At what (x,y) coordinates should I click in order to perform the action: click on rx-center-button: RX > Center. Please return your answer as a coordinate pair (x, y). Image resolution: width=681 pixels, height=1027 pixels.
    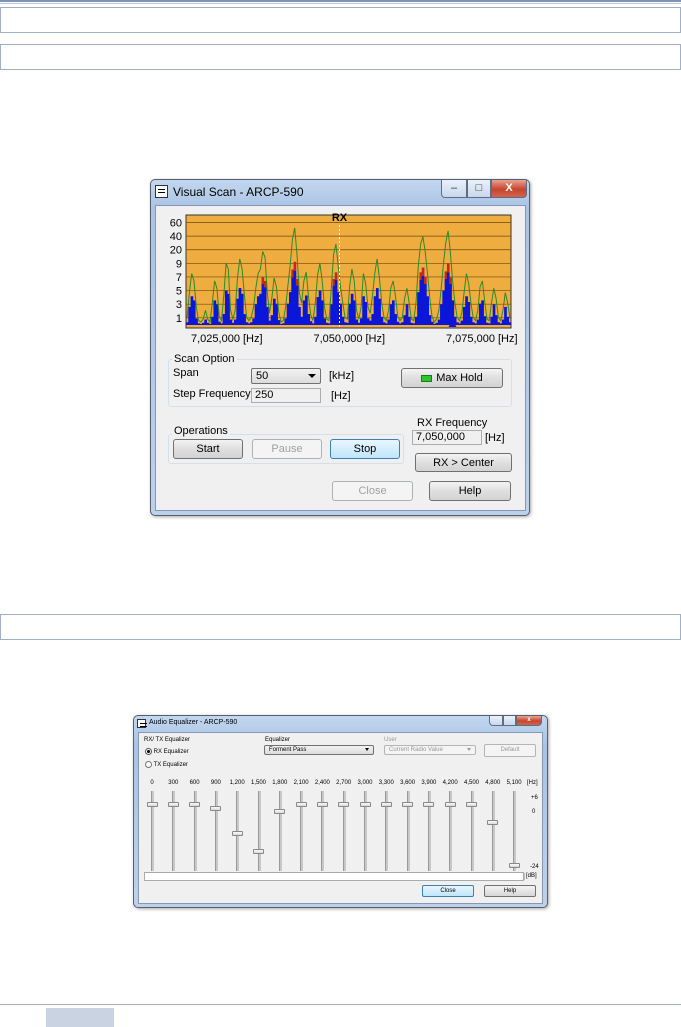
    Looking at the image, I should click on (463, 462).